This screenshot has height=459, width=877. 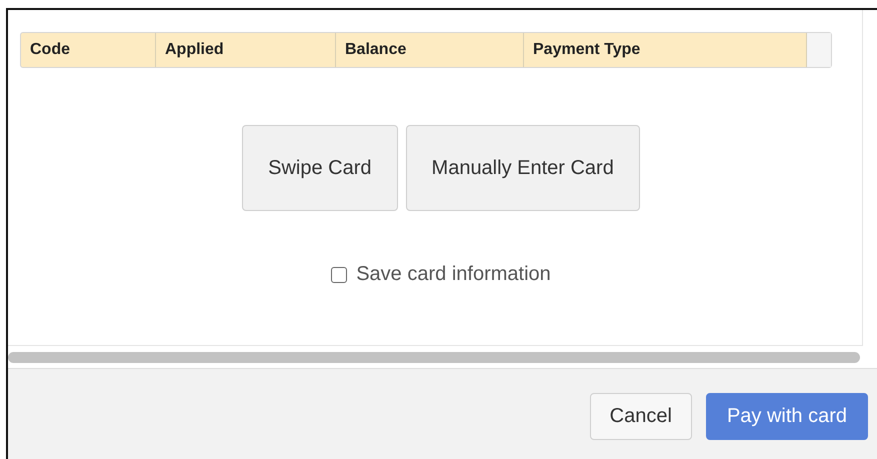 What do you see at coordinates (453, 274) in the screenshot?
I see `checkbox-label: Save card information` at bounding box center [453, 274].